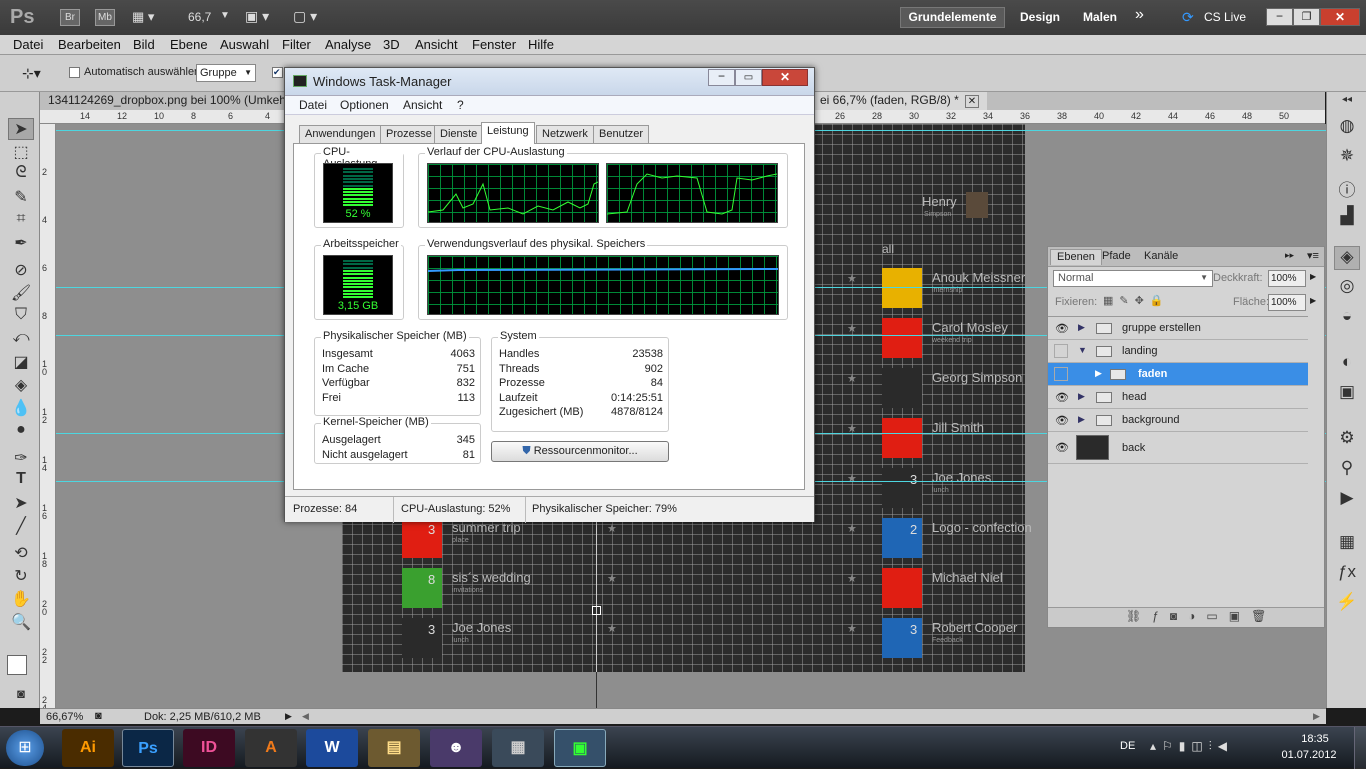 This screenshot has height=769, width=1366. What do you see at coordinates (1225, 17) in the screenshot?
I see `cs-live-menu: CS Live` at bounding box center [1225, 17].